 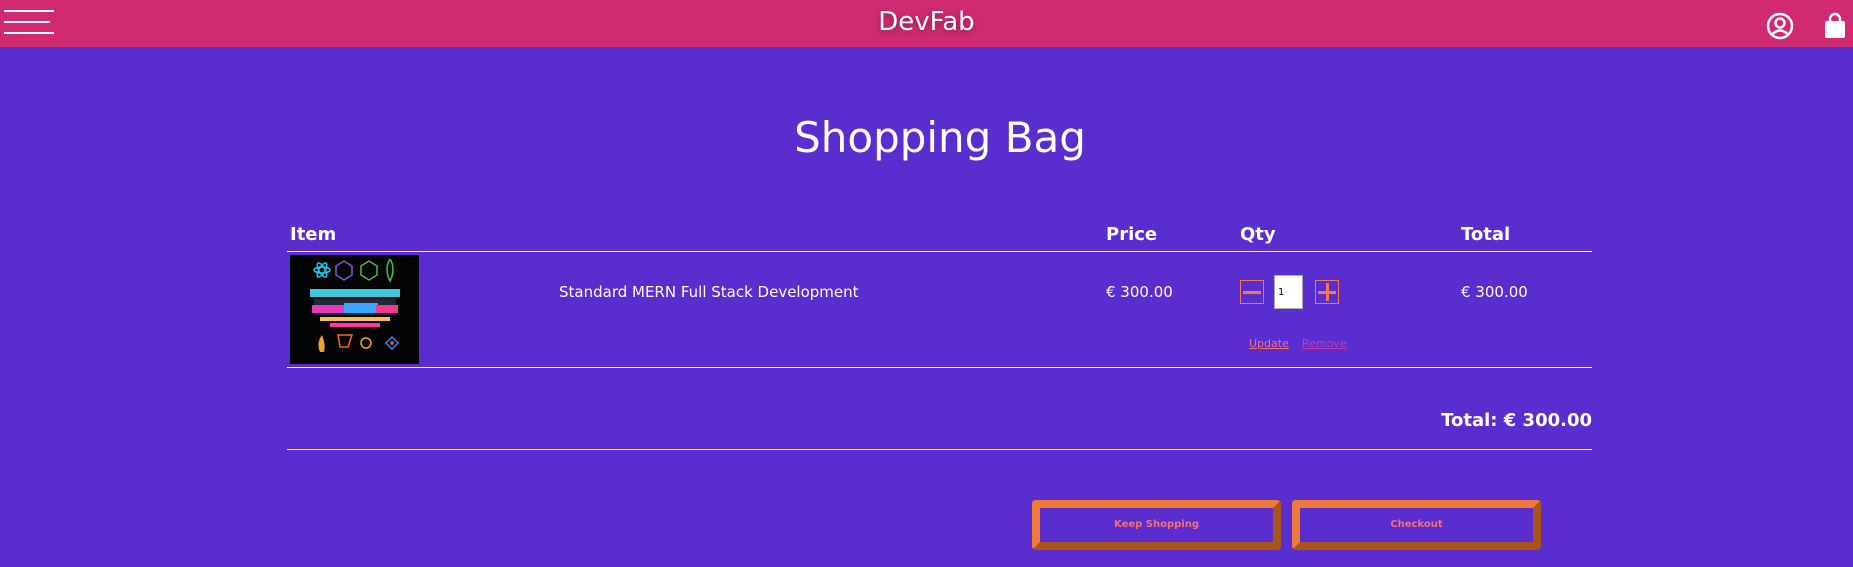 What do you see at coordinates (1139, 292) in the screenshot?
I see `unit-price: € 300.00` at bounding box center [1139, 292].